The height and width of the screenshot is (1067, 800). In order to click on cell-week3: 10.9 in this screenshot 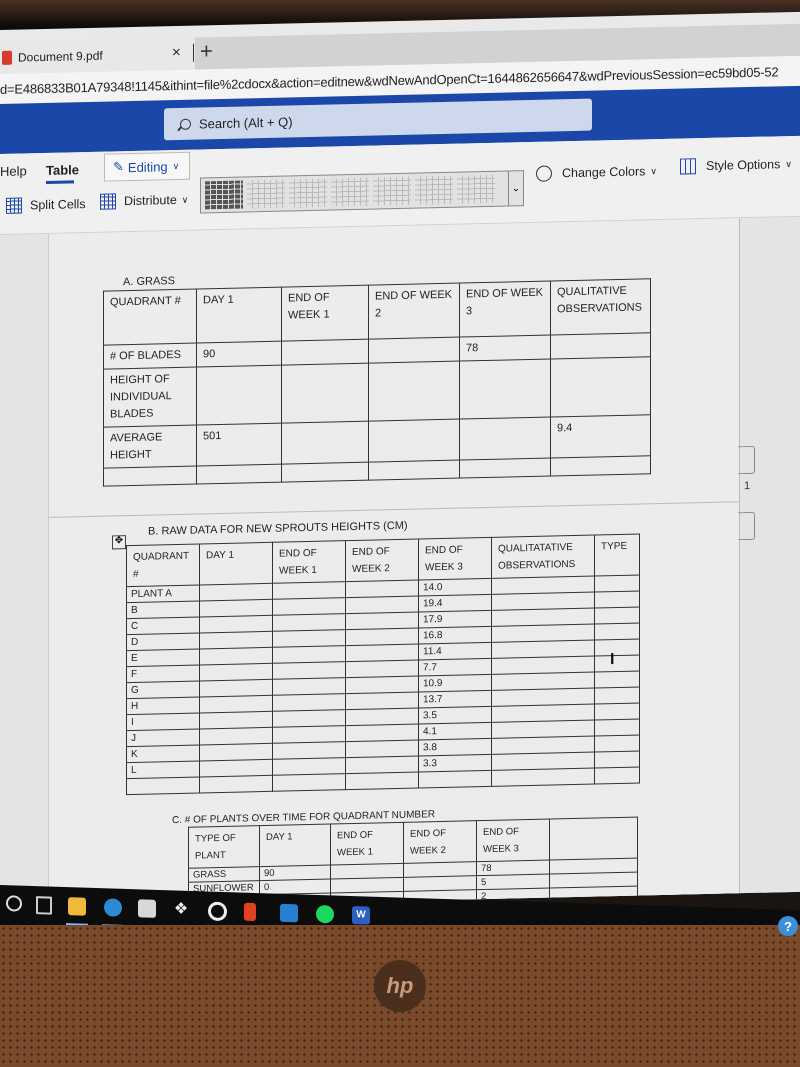, I will do `click(455, 683)`.